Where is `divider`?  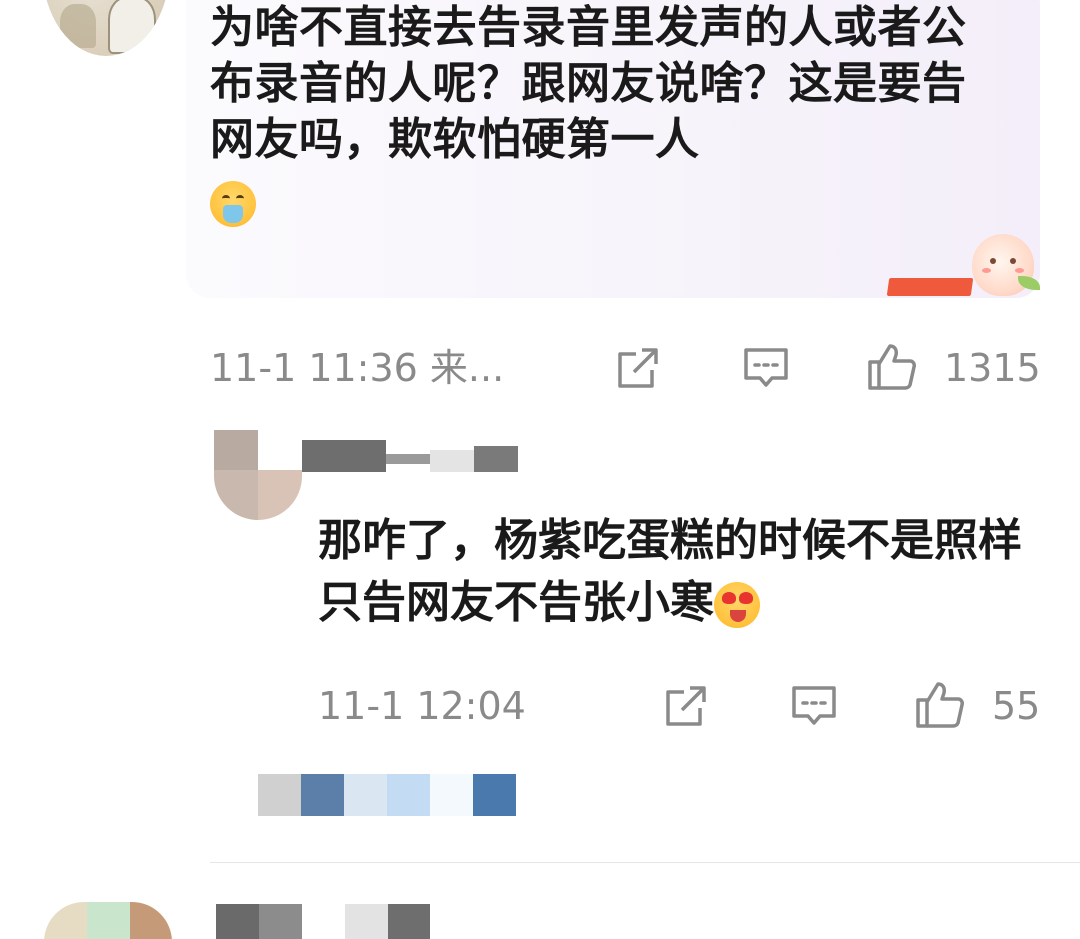
divider is located at coordinates (645, 862).